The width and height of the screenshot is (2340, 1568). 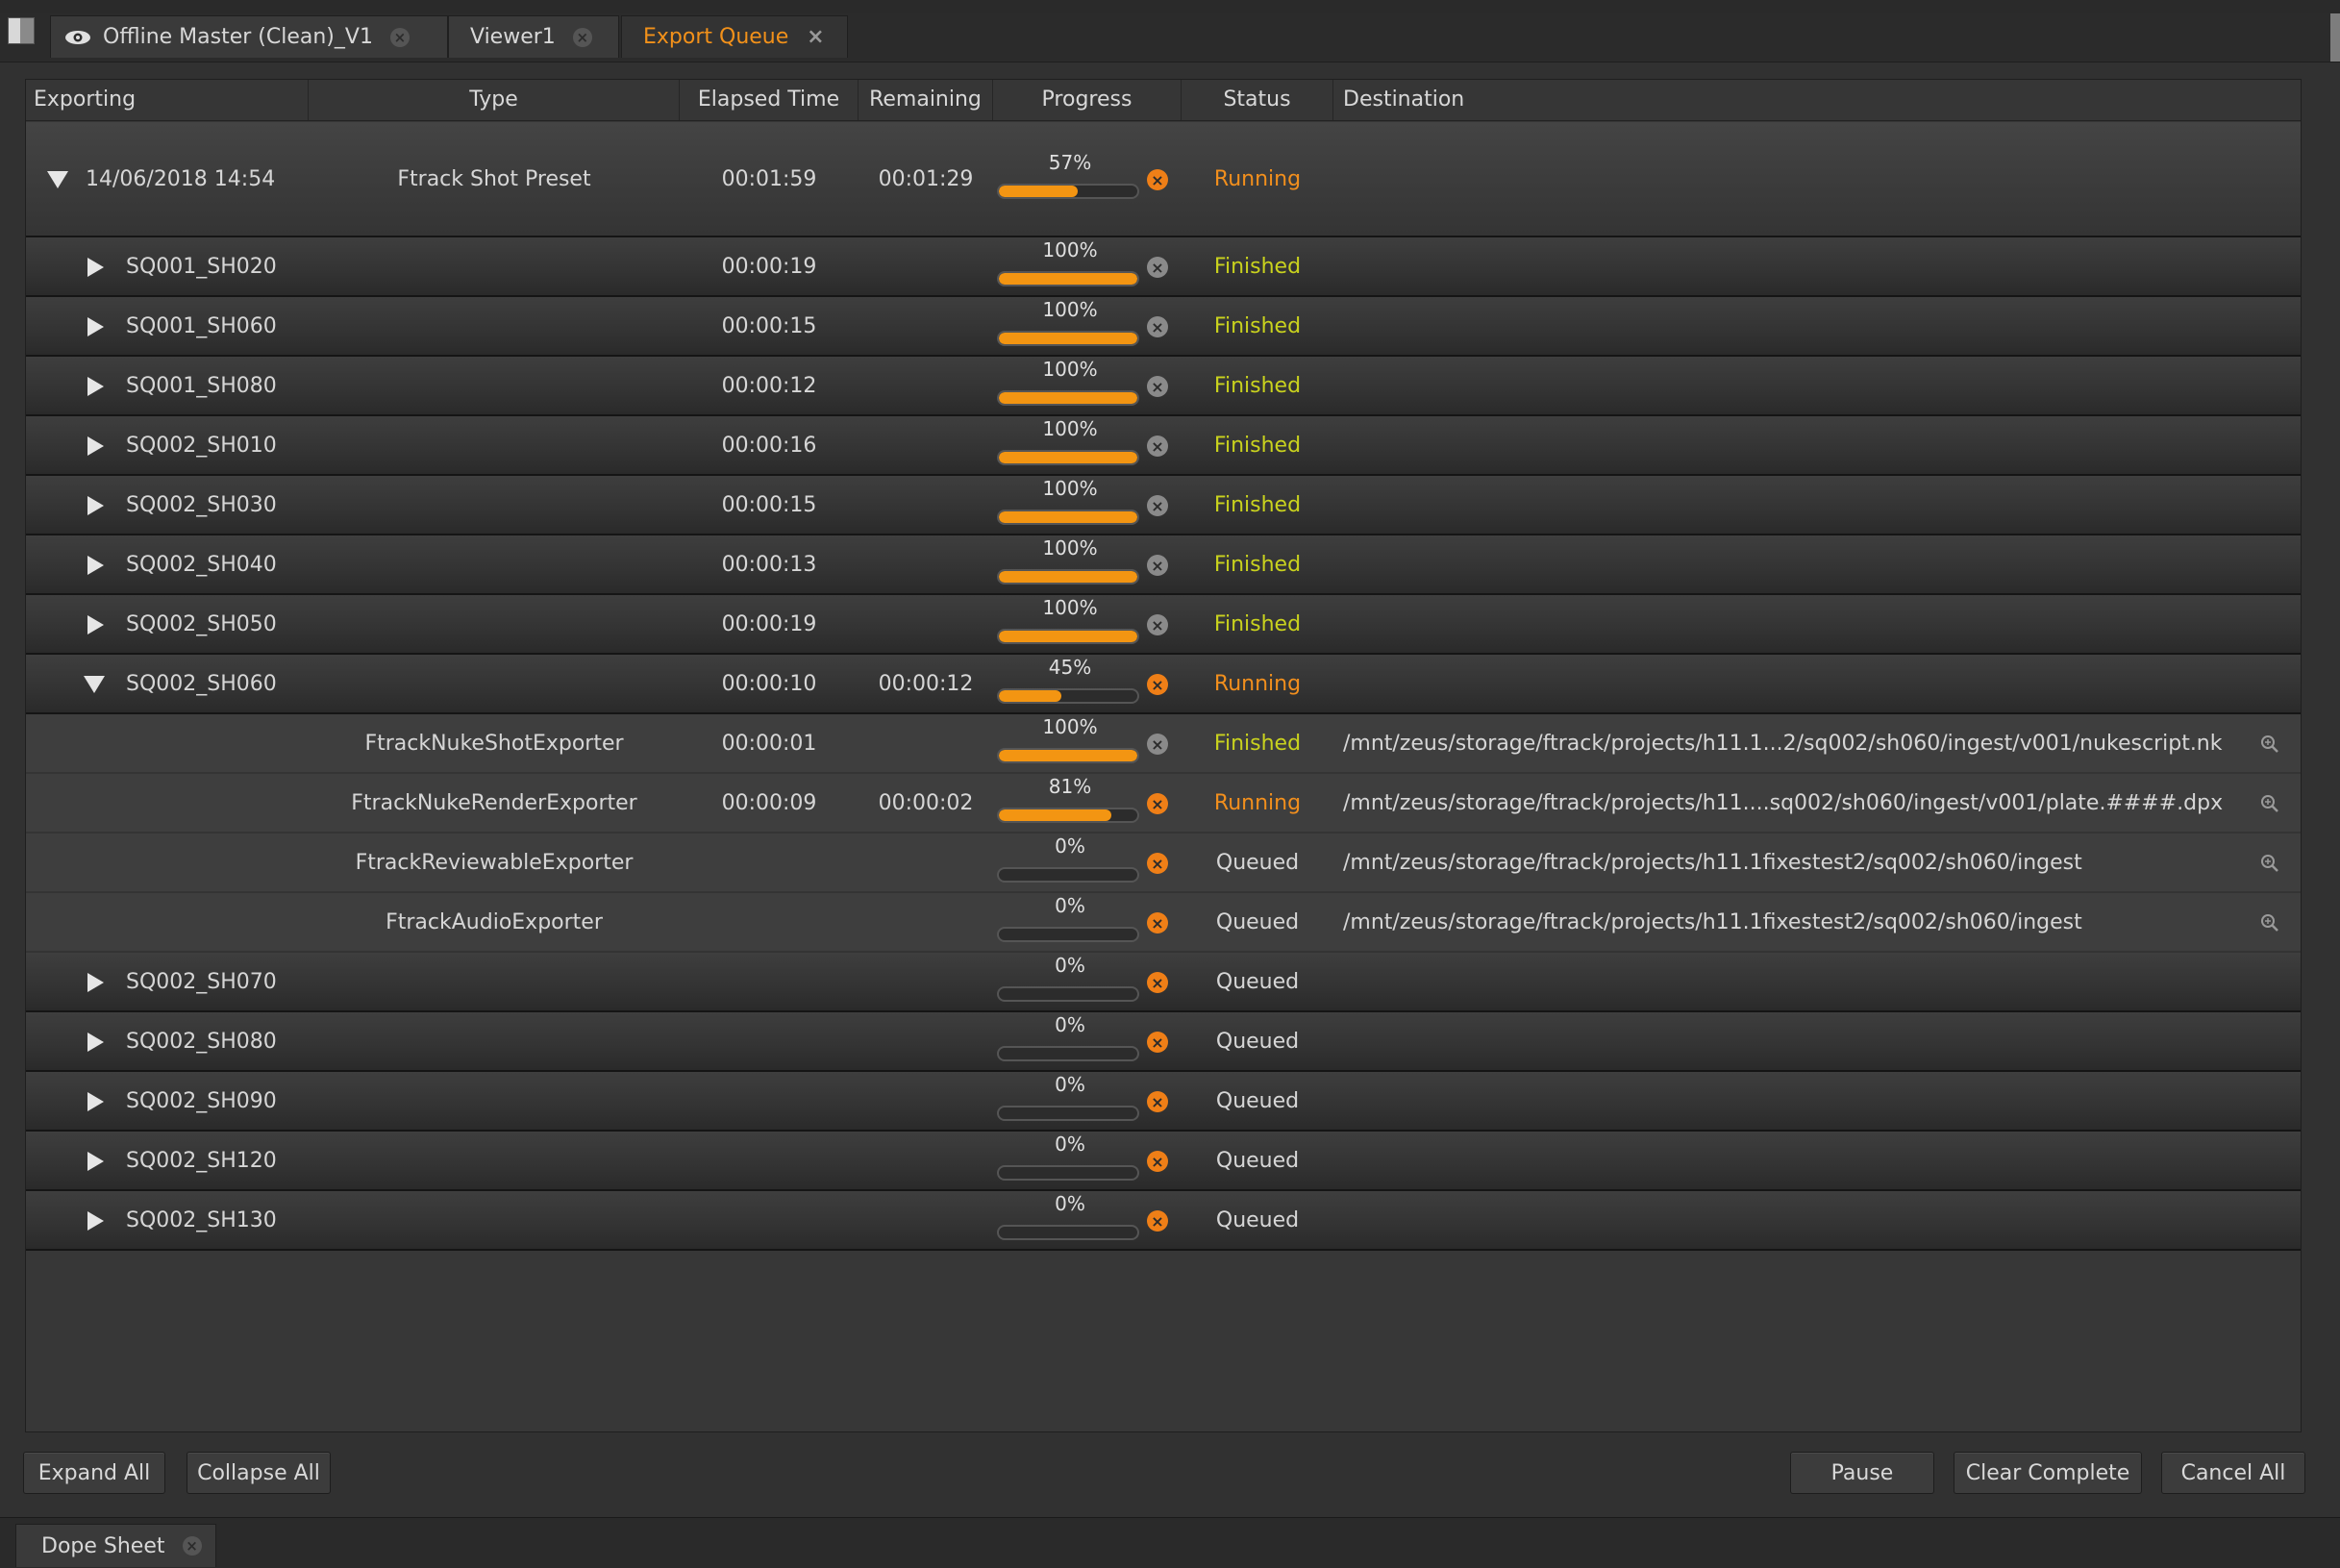 What do you see at coordinates (1257, 100) in the screenshot?
I see `column-header-status: Status` at bounding box center [1257, 100].